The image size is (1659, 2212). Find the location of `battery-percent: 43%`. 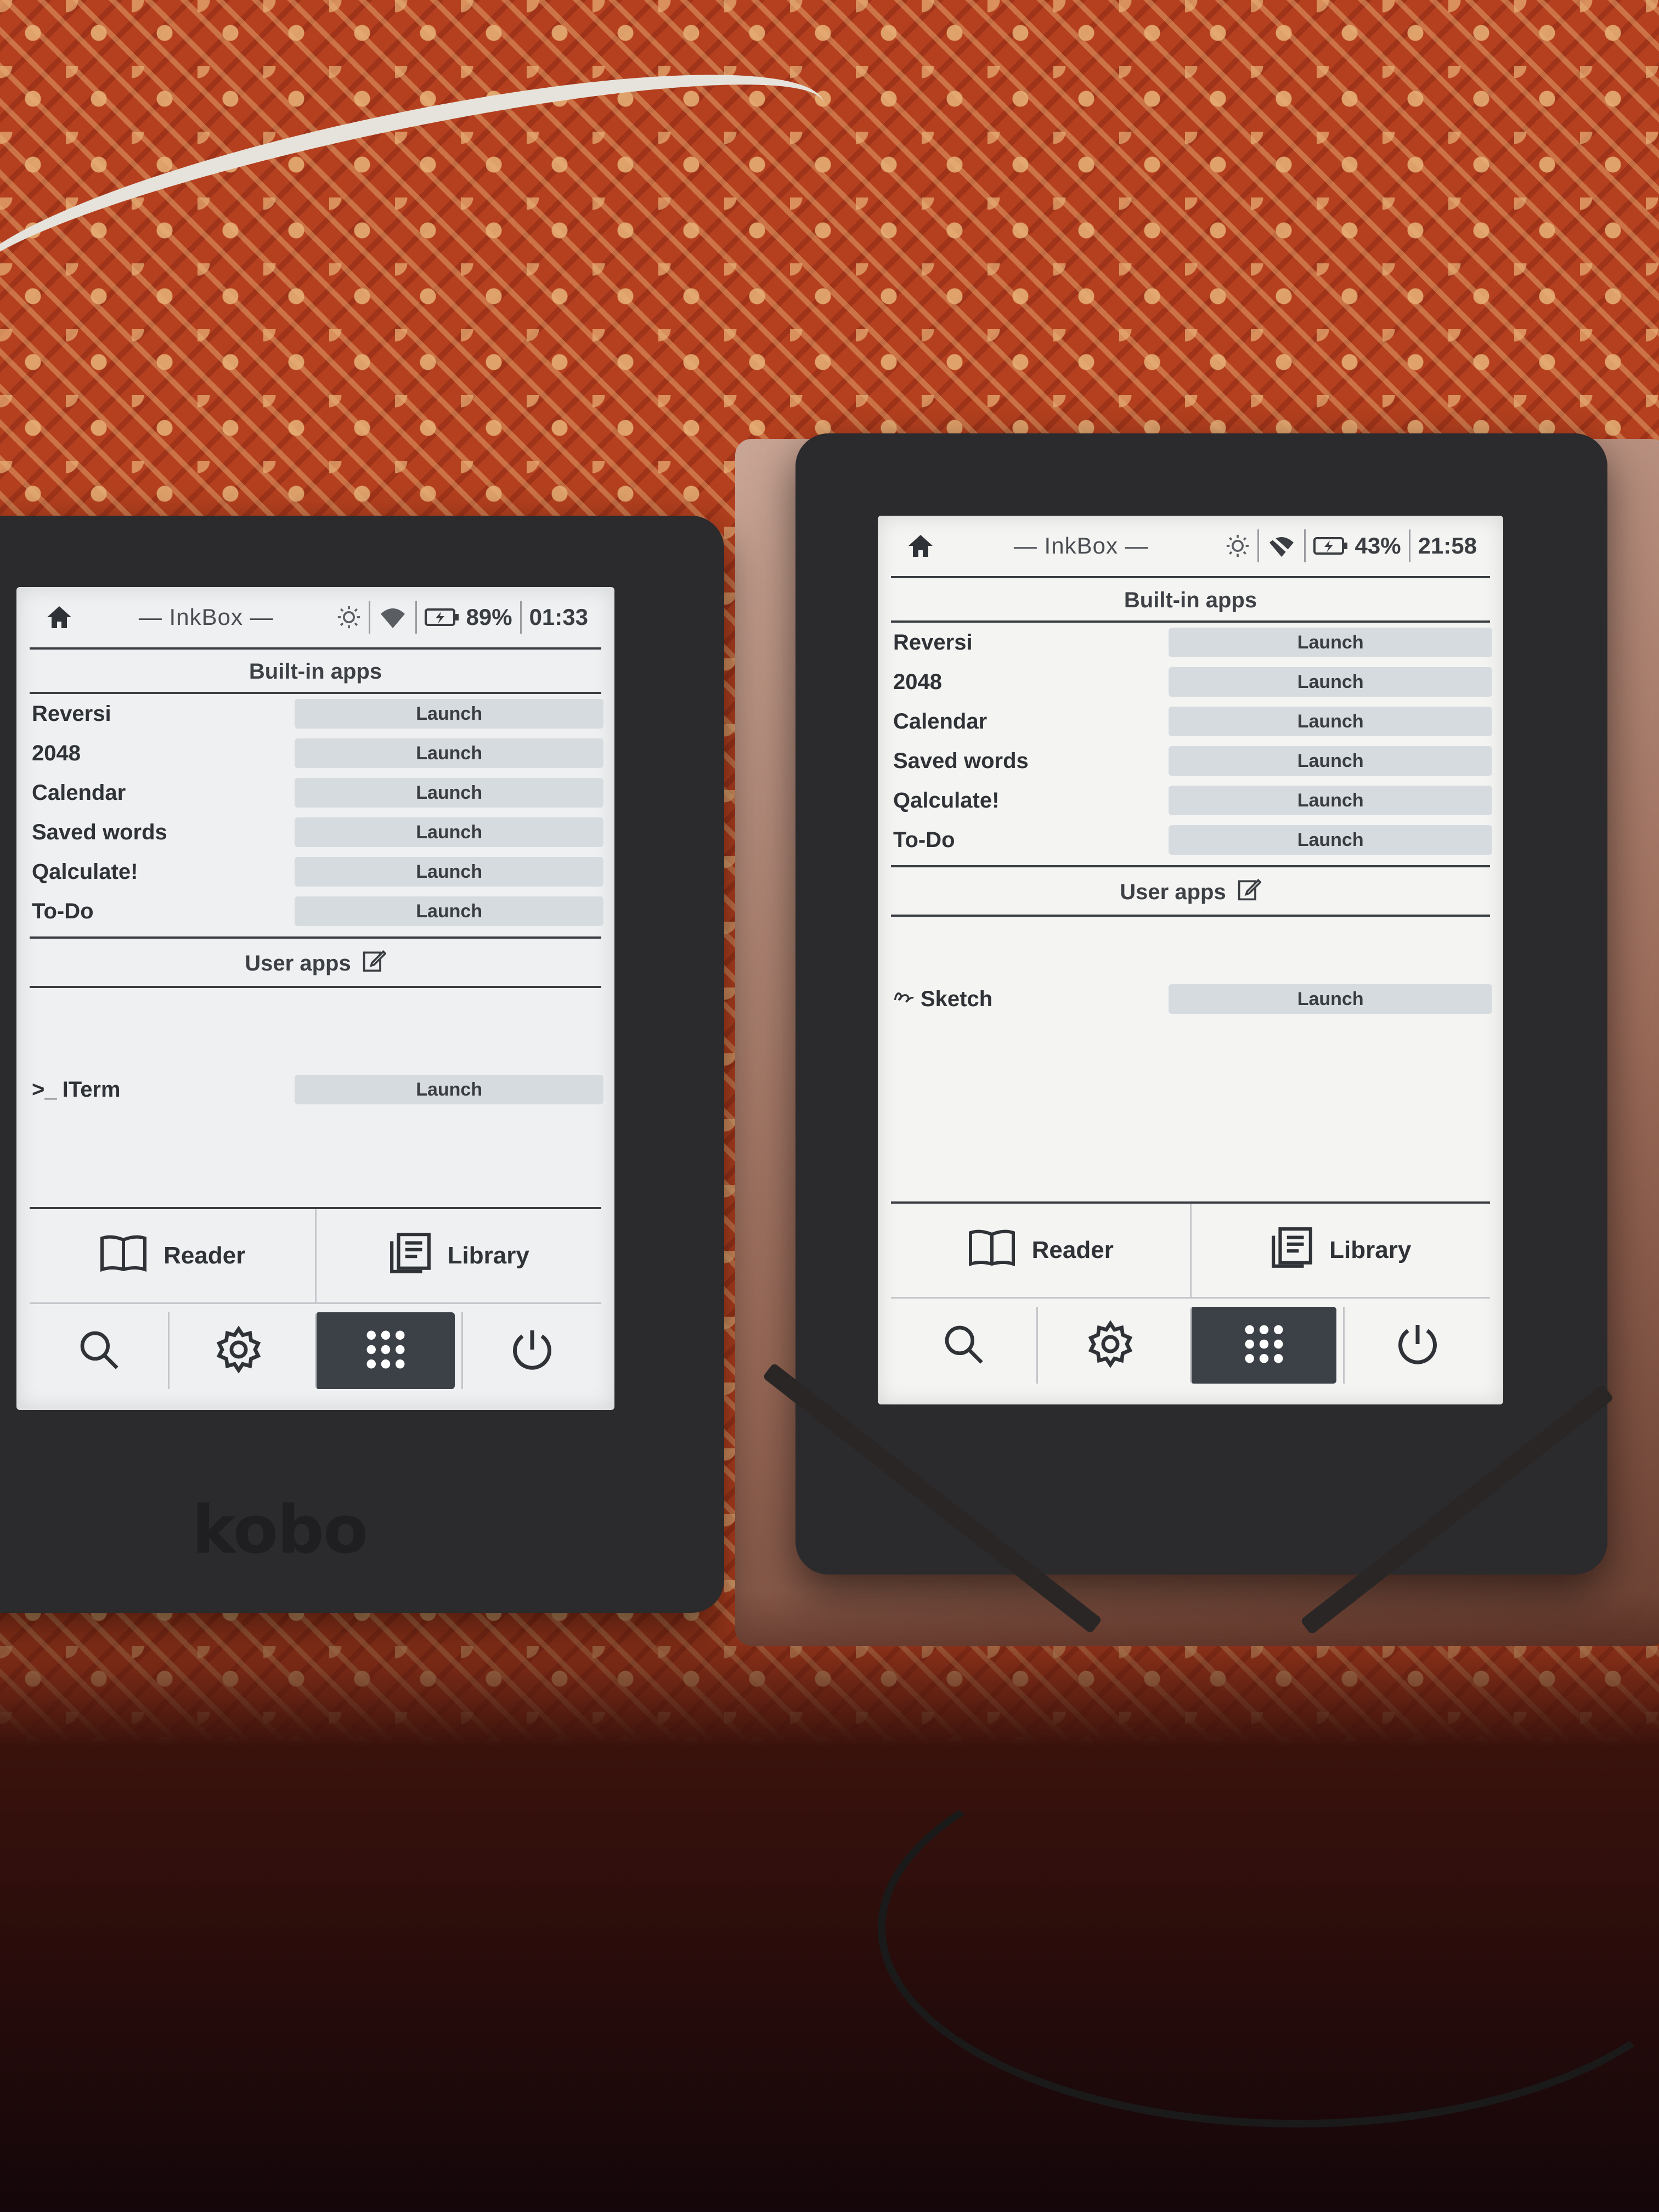

battery-percent: 43% is located at coordinates (1378, 545).